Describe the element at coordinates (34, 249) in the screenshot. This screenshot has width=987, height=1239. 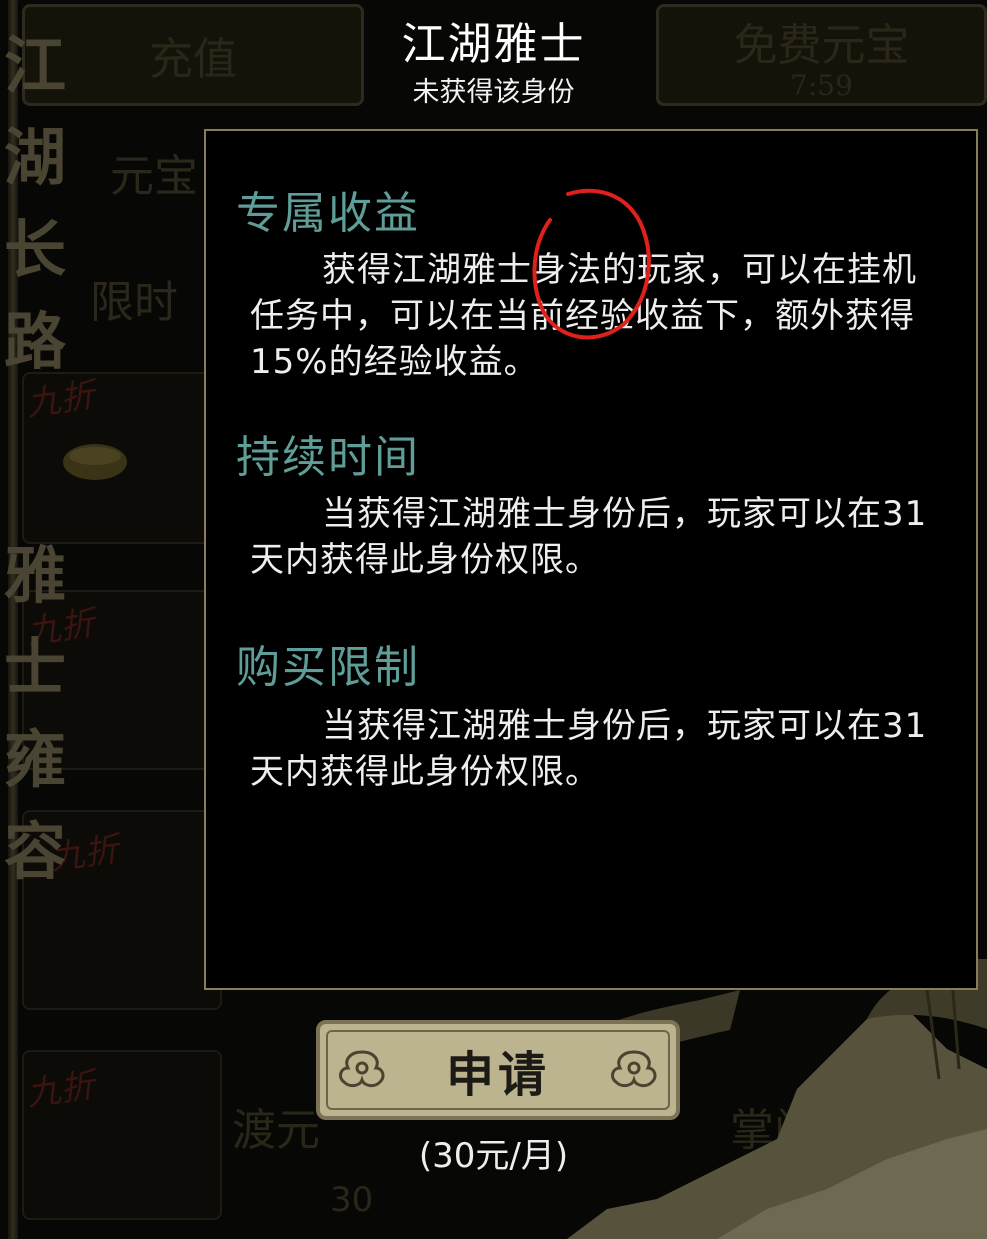
I see `calligraphy-char: 长` at that location.